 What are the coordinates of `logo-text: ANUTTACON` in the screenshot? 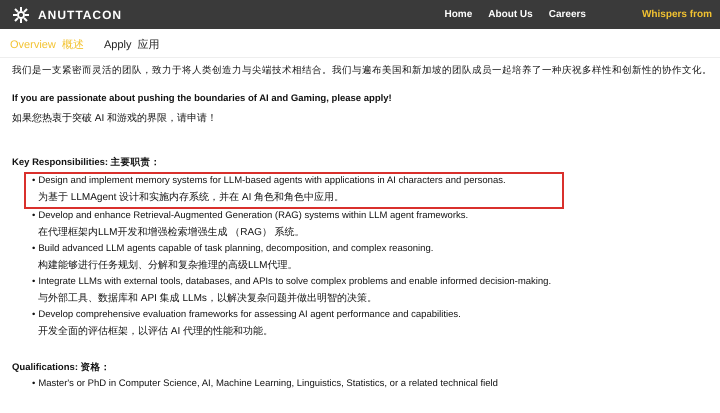 It's located at (80, 15).